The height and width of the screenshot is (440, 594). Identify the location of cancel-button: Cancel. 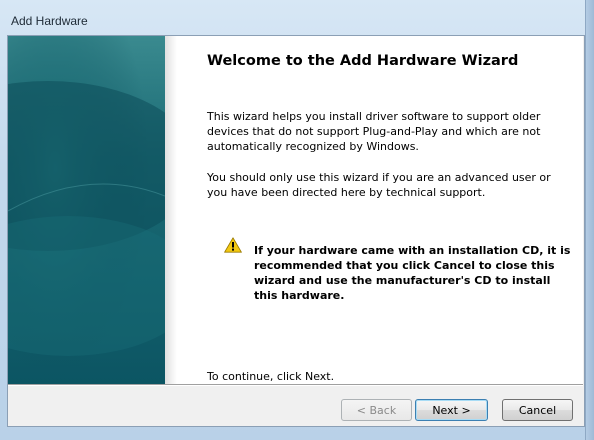
(537, 410).